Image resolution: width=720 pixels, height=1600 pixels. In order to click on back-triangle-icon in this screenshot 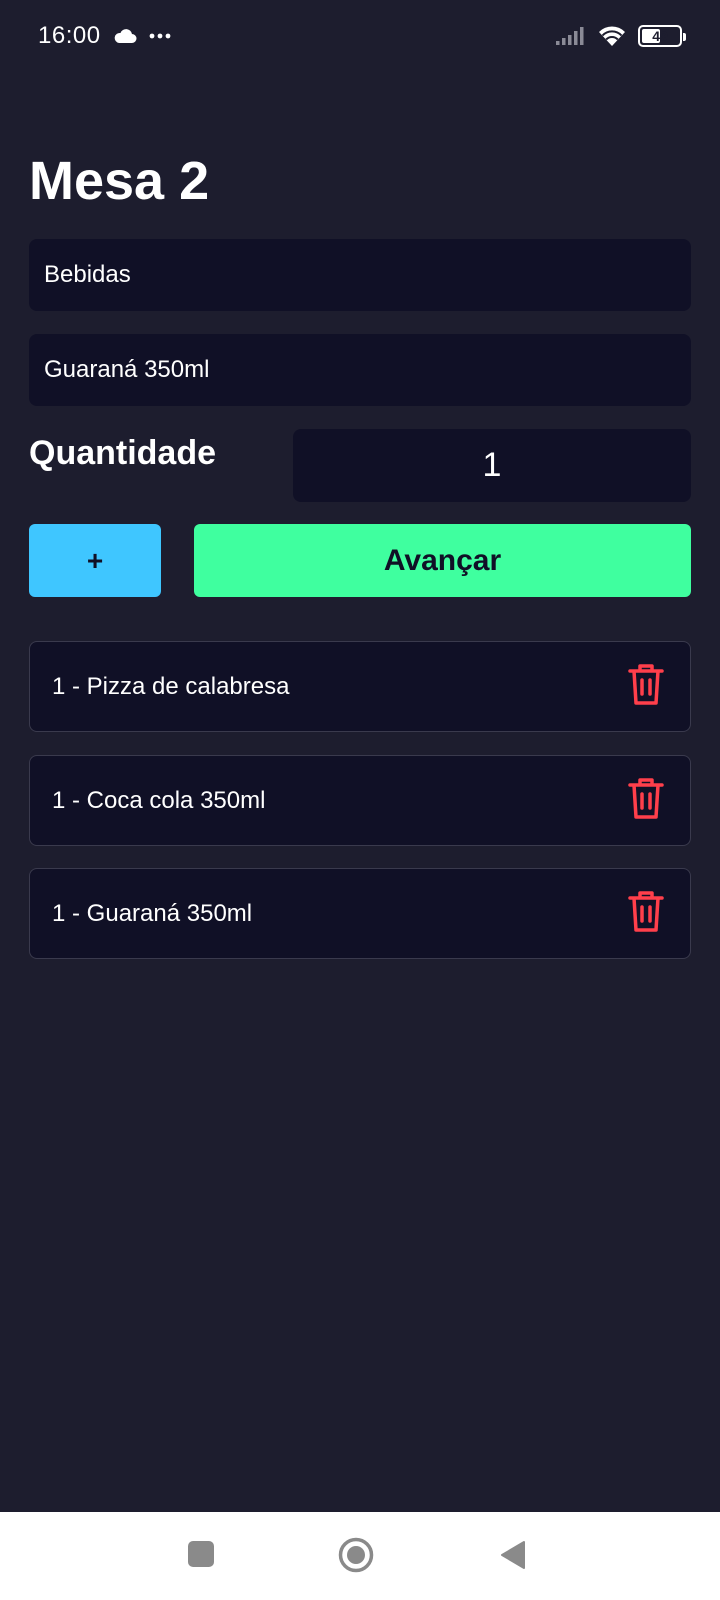, I will do `click(513, 1557)`.